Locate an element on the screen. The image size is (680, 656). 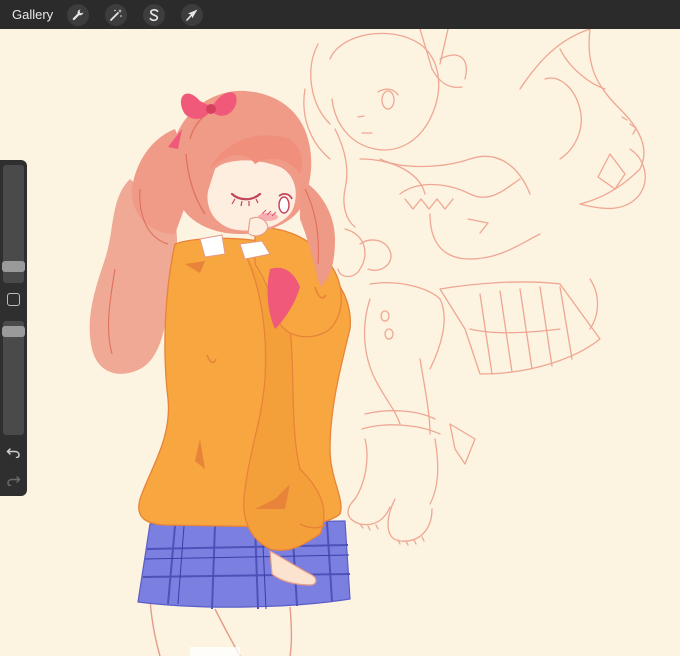
selection-s-icon is located at coordinates (154, 14).